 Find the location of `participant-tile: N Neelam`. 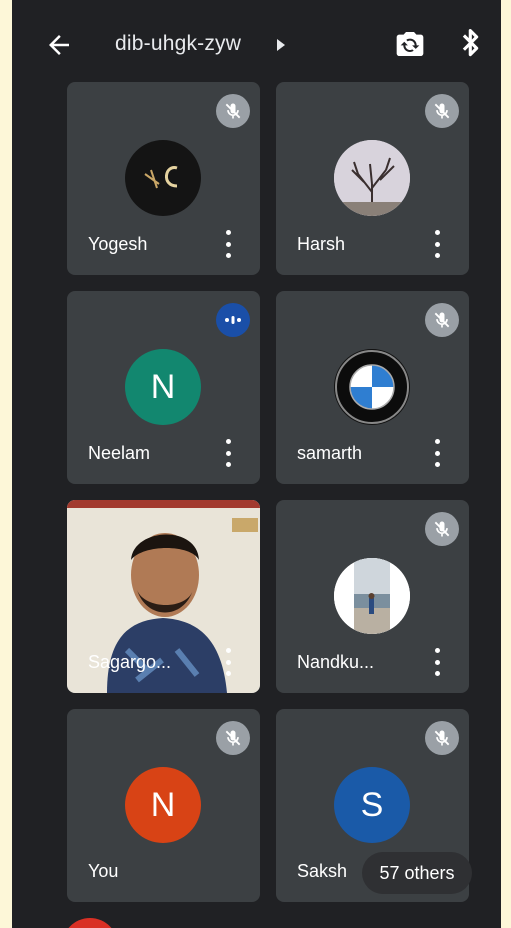

participant-tile: N Neelam is located at coordinates (163, 387).